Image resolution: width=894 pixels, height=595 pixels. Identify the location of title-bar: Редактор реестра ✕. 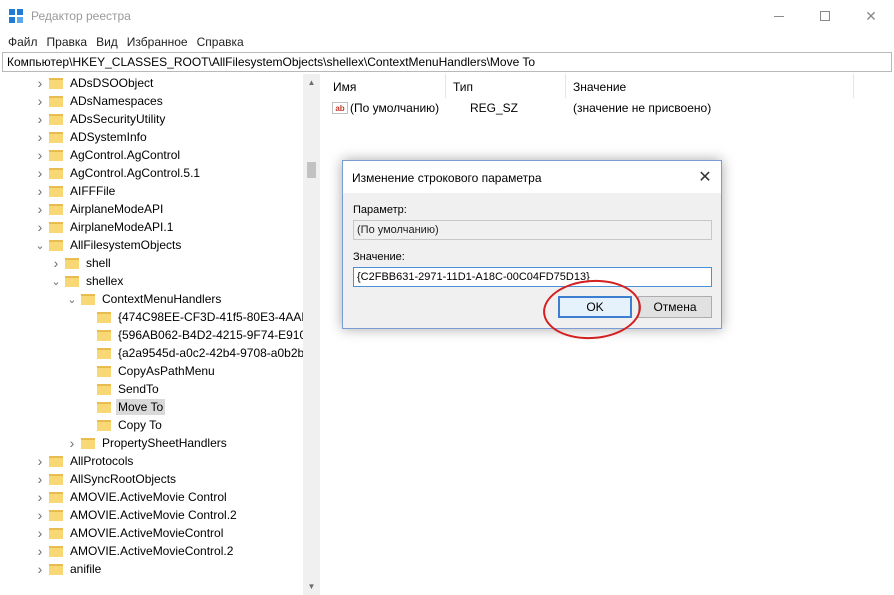
(447, 16).